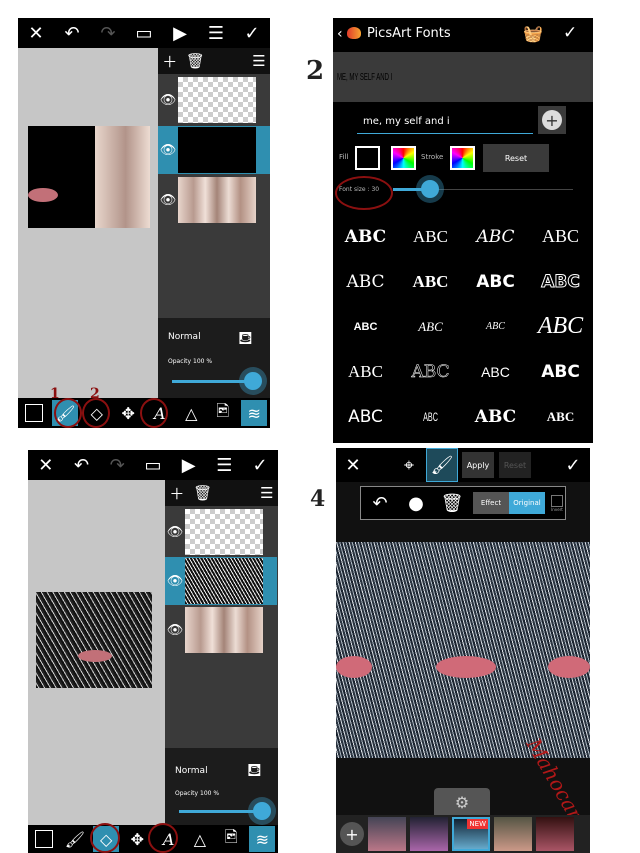 The height and width of the screenshot is (853, 640). Describe the element at coordinates (462, 158) in the screenshot. I see `stroke-color-picker` at that location.